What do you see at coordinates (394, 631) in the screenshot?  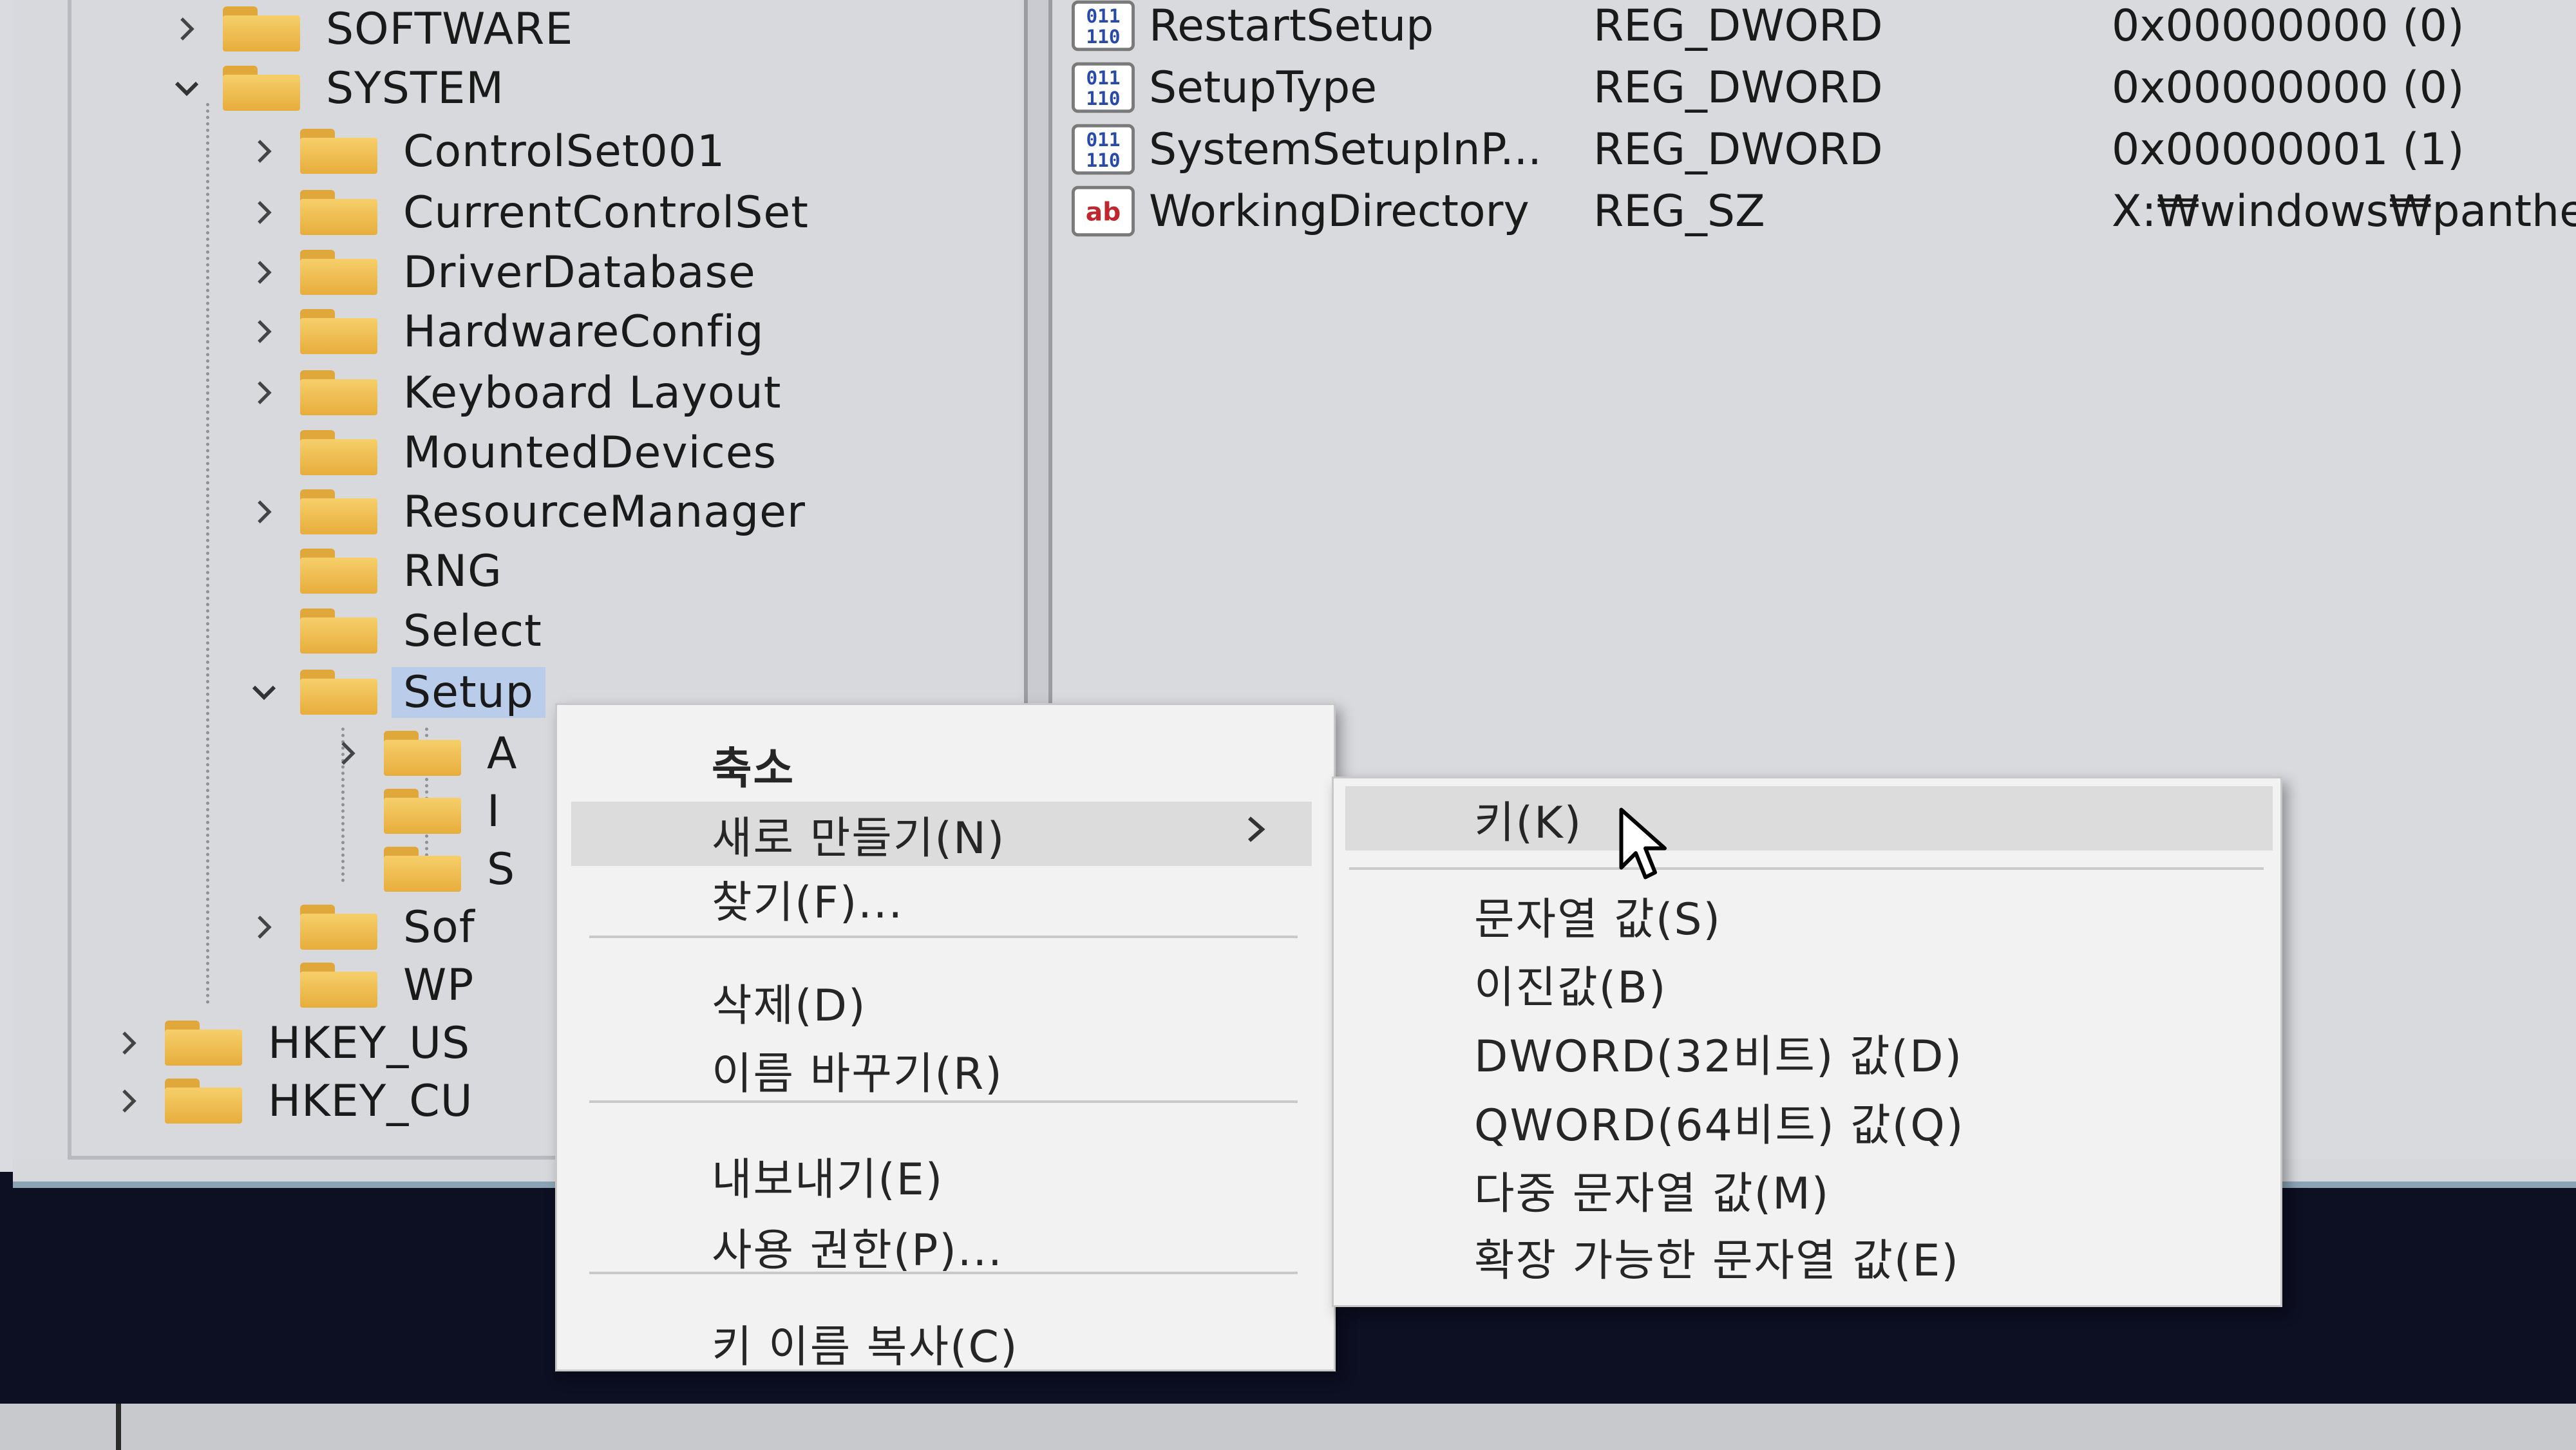 I see `tree-item: Select` at bounding box center [394, 631].